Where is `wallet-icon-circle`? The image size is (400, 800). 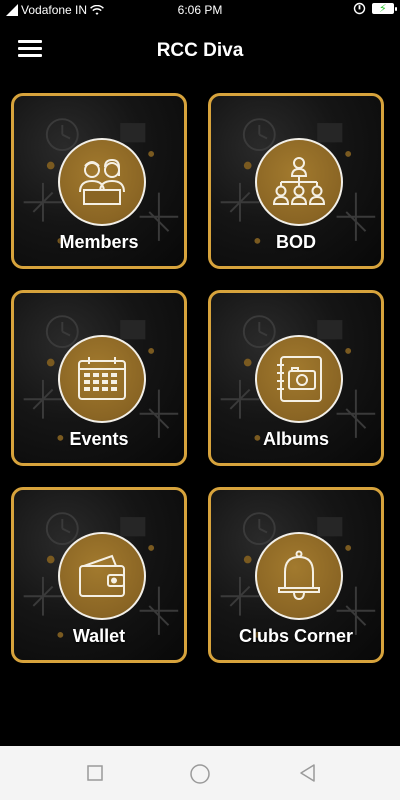 wallet-icon-circle is located at coordinates (102, 576).